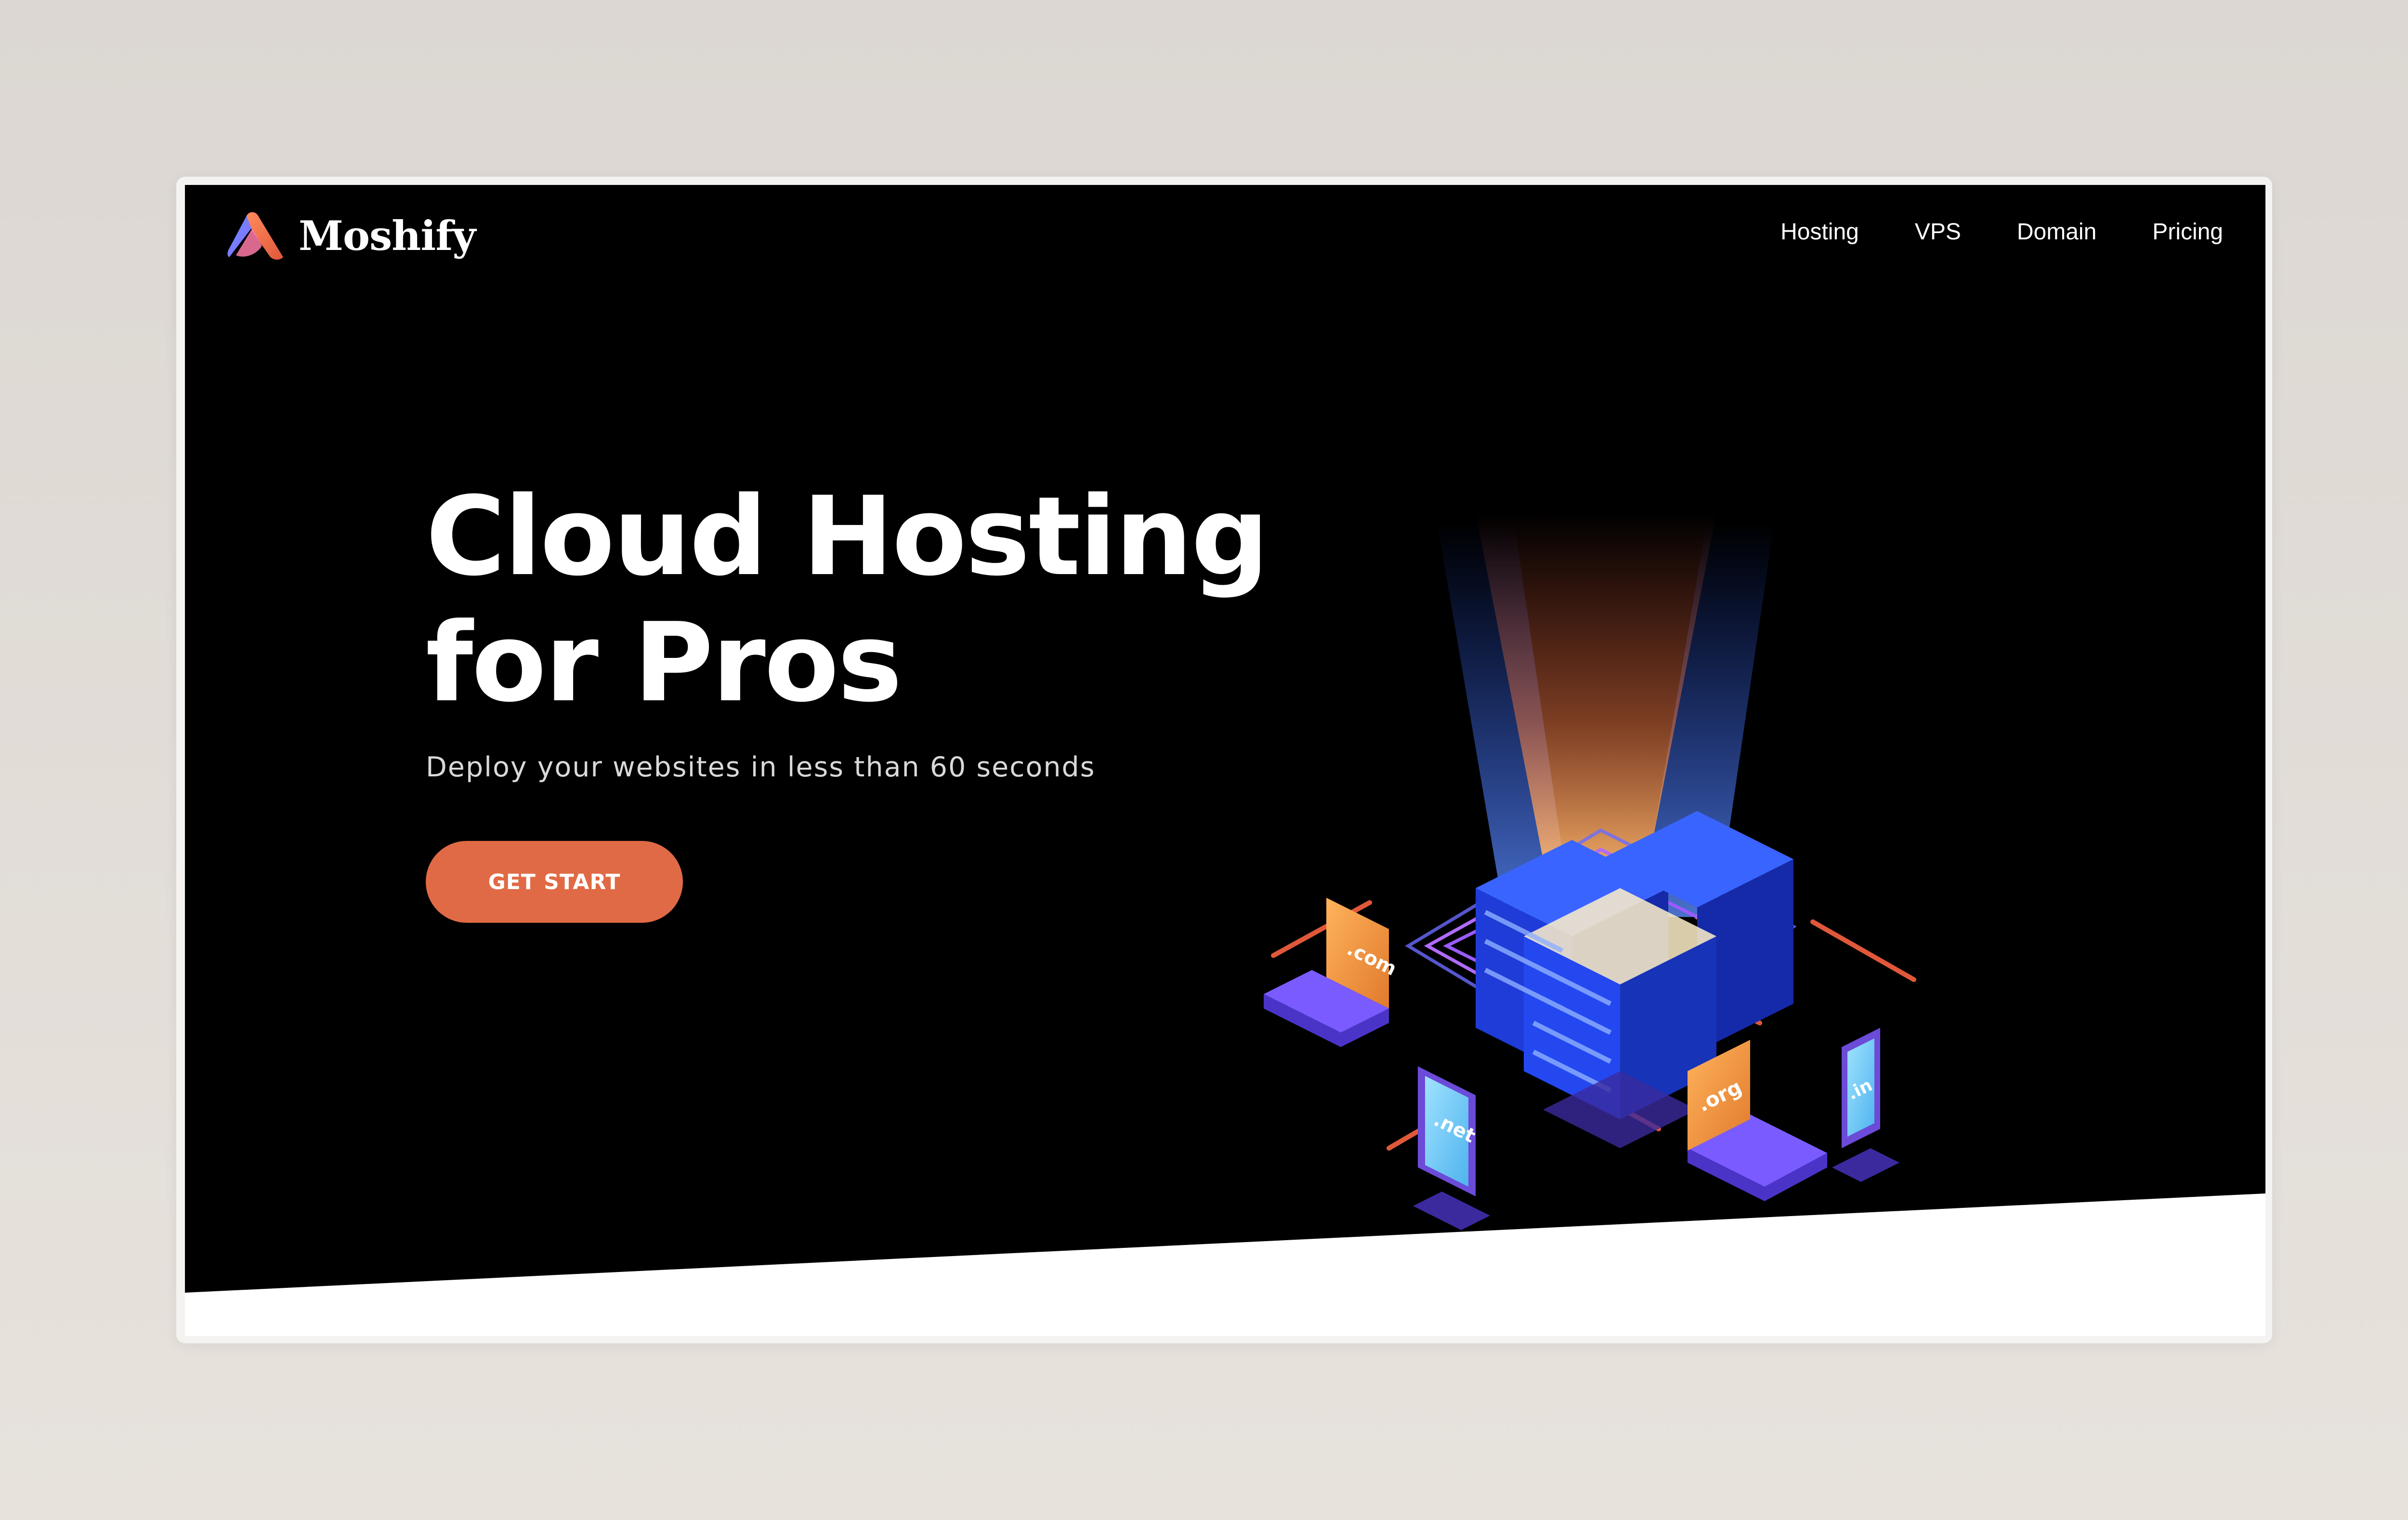 The image size is (2408, 1520). Describe the element at coordinates (2056, 232) in the screenshot. I see `nav-item-domain: Domain` at that location.